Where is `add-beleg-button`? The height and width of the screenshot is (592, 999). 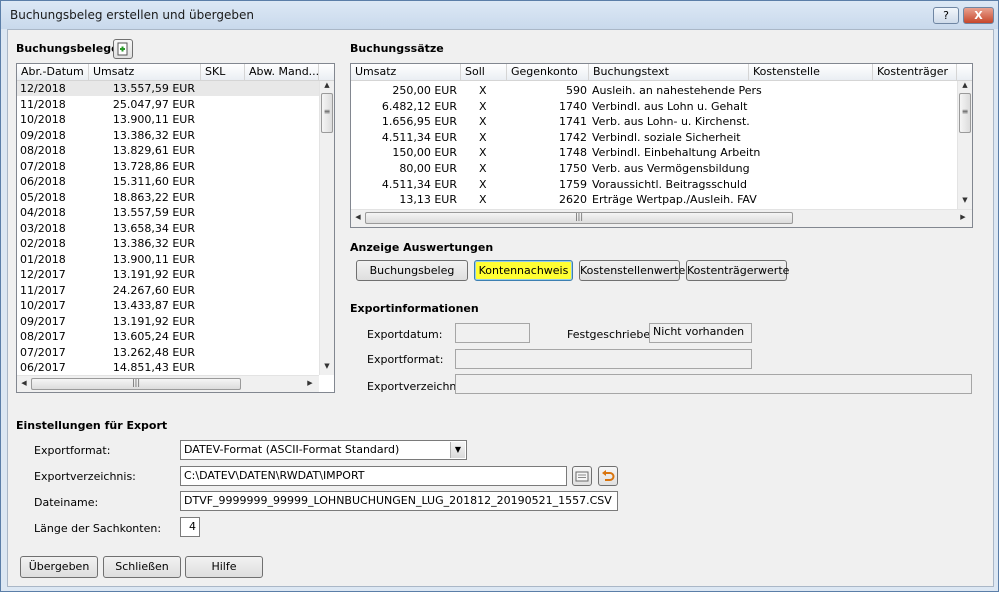 add-beleg-button is located at coordinates (123, 49).